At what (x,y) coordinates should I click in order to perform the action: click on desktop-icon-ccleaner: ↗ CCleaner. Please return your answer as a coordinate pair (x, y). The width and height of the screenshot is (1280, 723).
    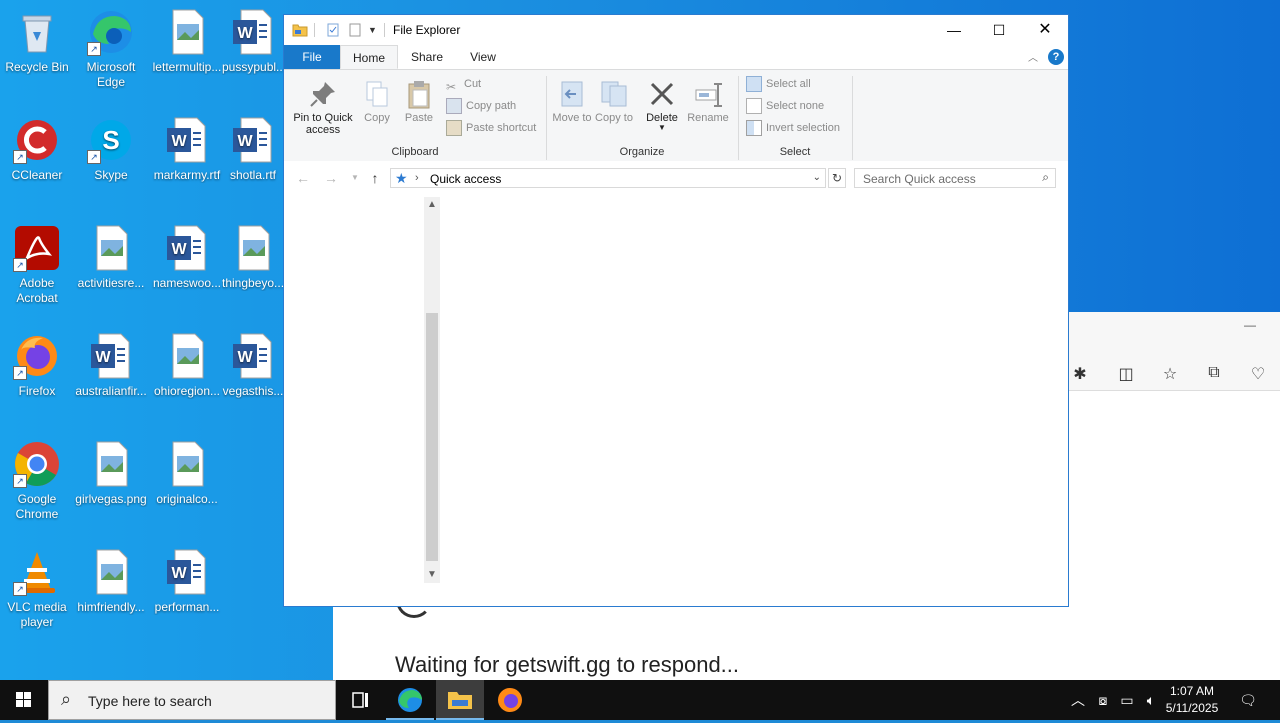
    Looking at the image, I should click on (37, 149).